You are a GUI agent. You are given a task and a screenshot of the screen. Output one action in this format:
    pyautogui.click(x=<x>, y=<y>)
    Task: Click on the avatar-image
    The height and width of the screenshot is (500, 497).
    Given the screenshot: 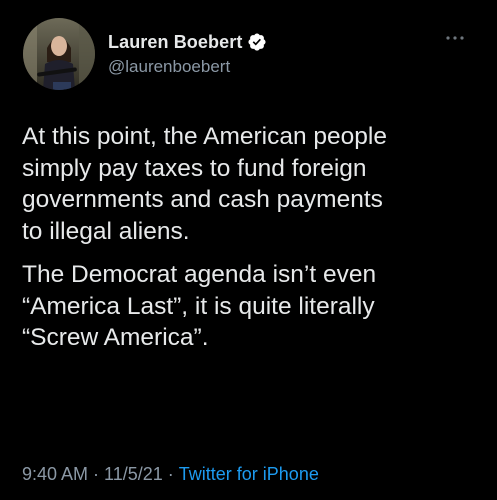 What is the action you would take?
    pyautogui.click(x=59, y=54)
    